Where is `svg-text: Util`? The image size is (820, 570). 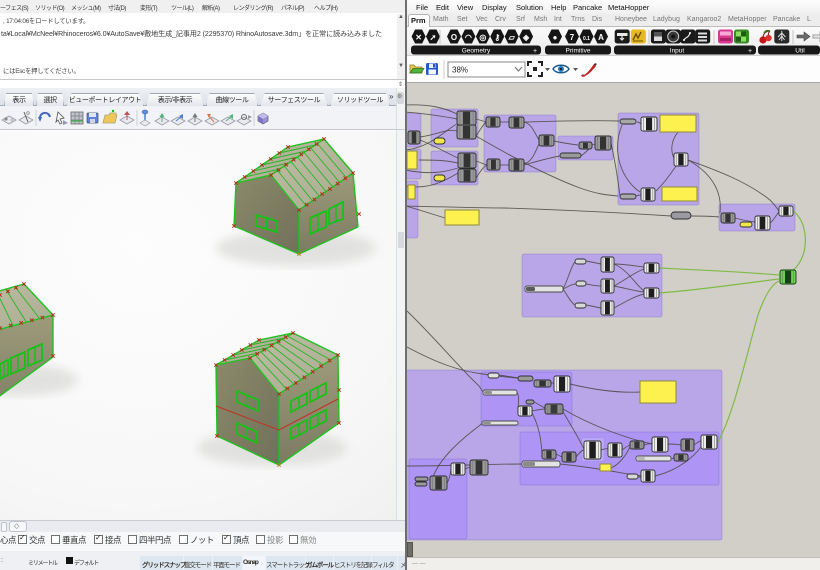
svg-text: Util is located at coordinates (800, 51).